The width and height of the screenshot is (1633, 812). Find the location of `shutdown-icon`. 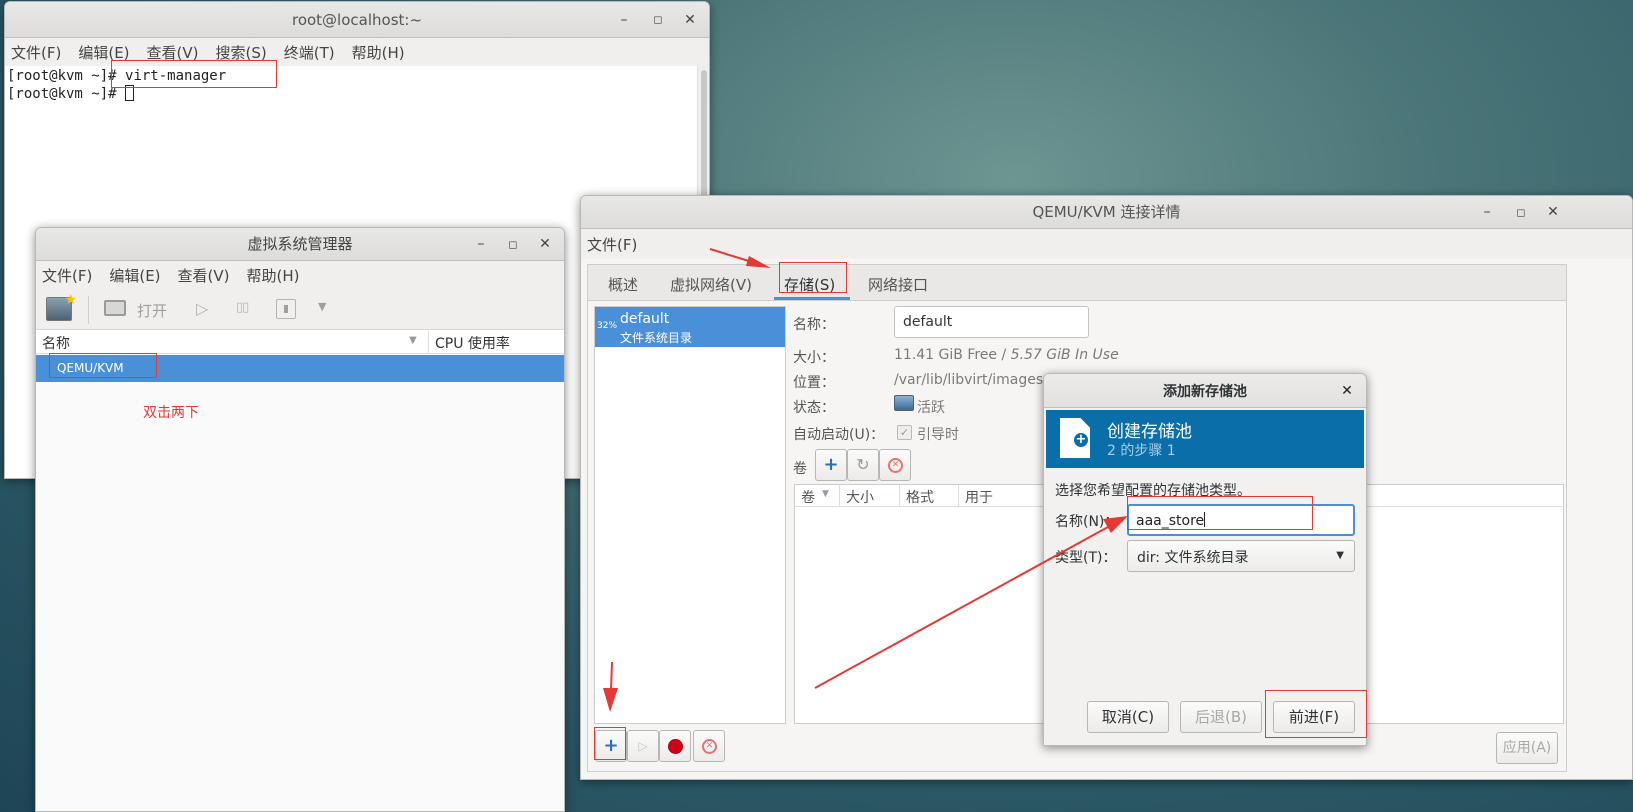

shutdown-icon is located at coordinates (286, 309).